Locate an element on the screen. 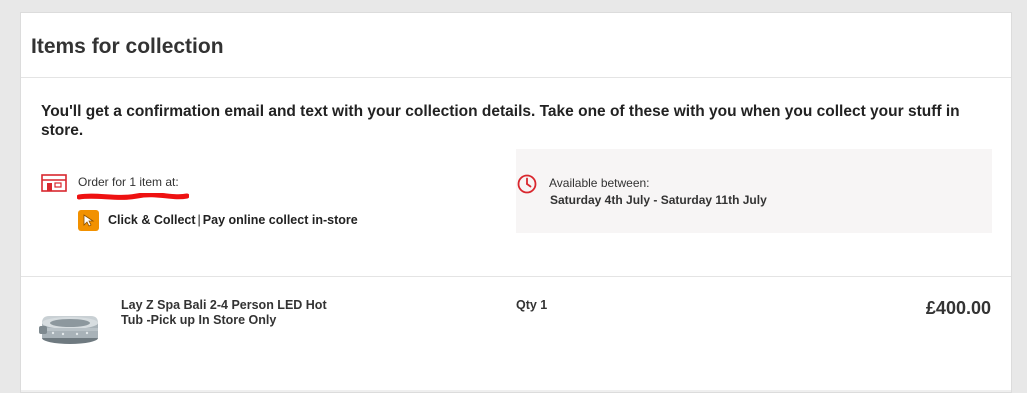  section-title: Items for collection is located at coordinates (127, 46).